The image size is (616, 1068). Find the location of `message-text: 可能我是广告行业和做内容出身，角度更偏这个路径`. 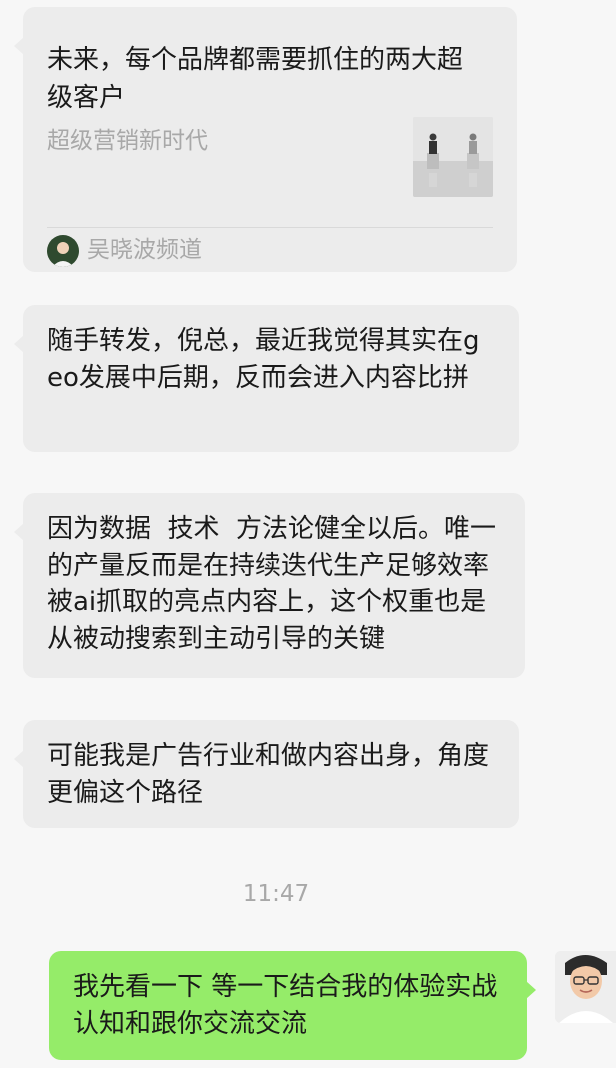

message-text: 可能我是广告行业和做内容出身，角度更偏这个路径 is located at coordinates (268, 774).